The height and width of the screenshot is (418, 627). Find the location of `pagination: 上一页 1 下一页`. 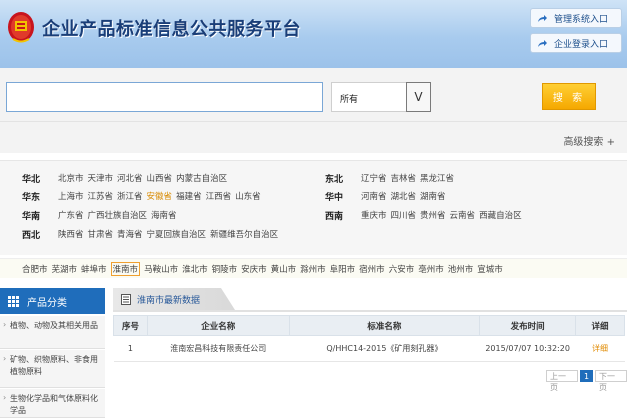

pagination: 上一页 1 下一页 is located at coordinates (586, 381).